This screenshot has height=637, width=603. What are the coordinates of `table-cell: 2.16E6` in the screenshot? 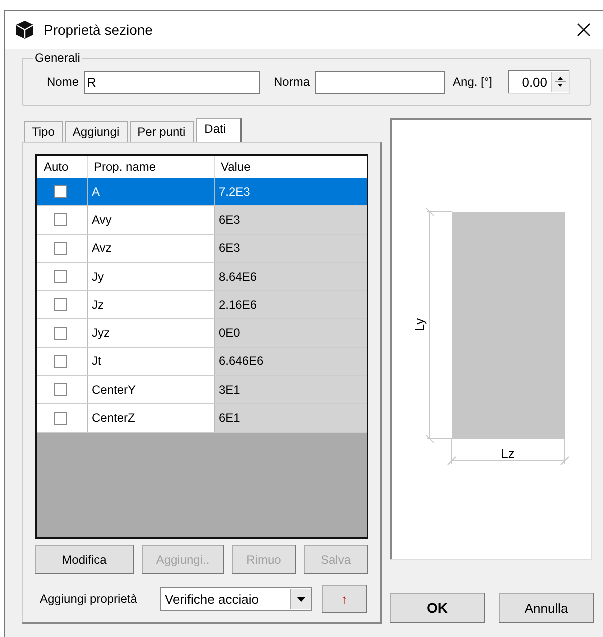 It's located at (291, 304).